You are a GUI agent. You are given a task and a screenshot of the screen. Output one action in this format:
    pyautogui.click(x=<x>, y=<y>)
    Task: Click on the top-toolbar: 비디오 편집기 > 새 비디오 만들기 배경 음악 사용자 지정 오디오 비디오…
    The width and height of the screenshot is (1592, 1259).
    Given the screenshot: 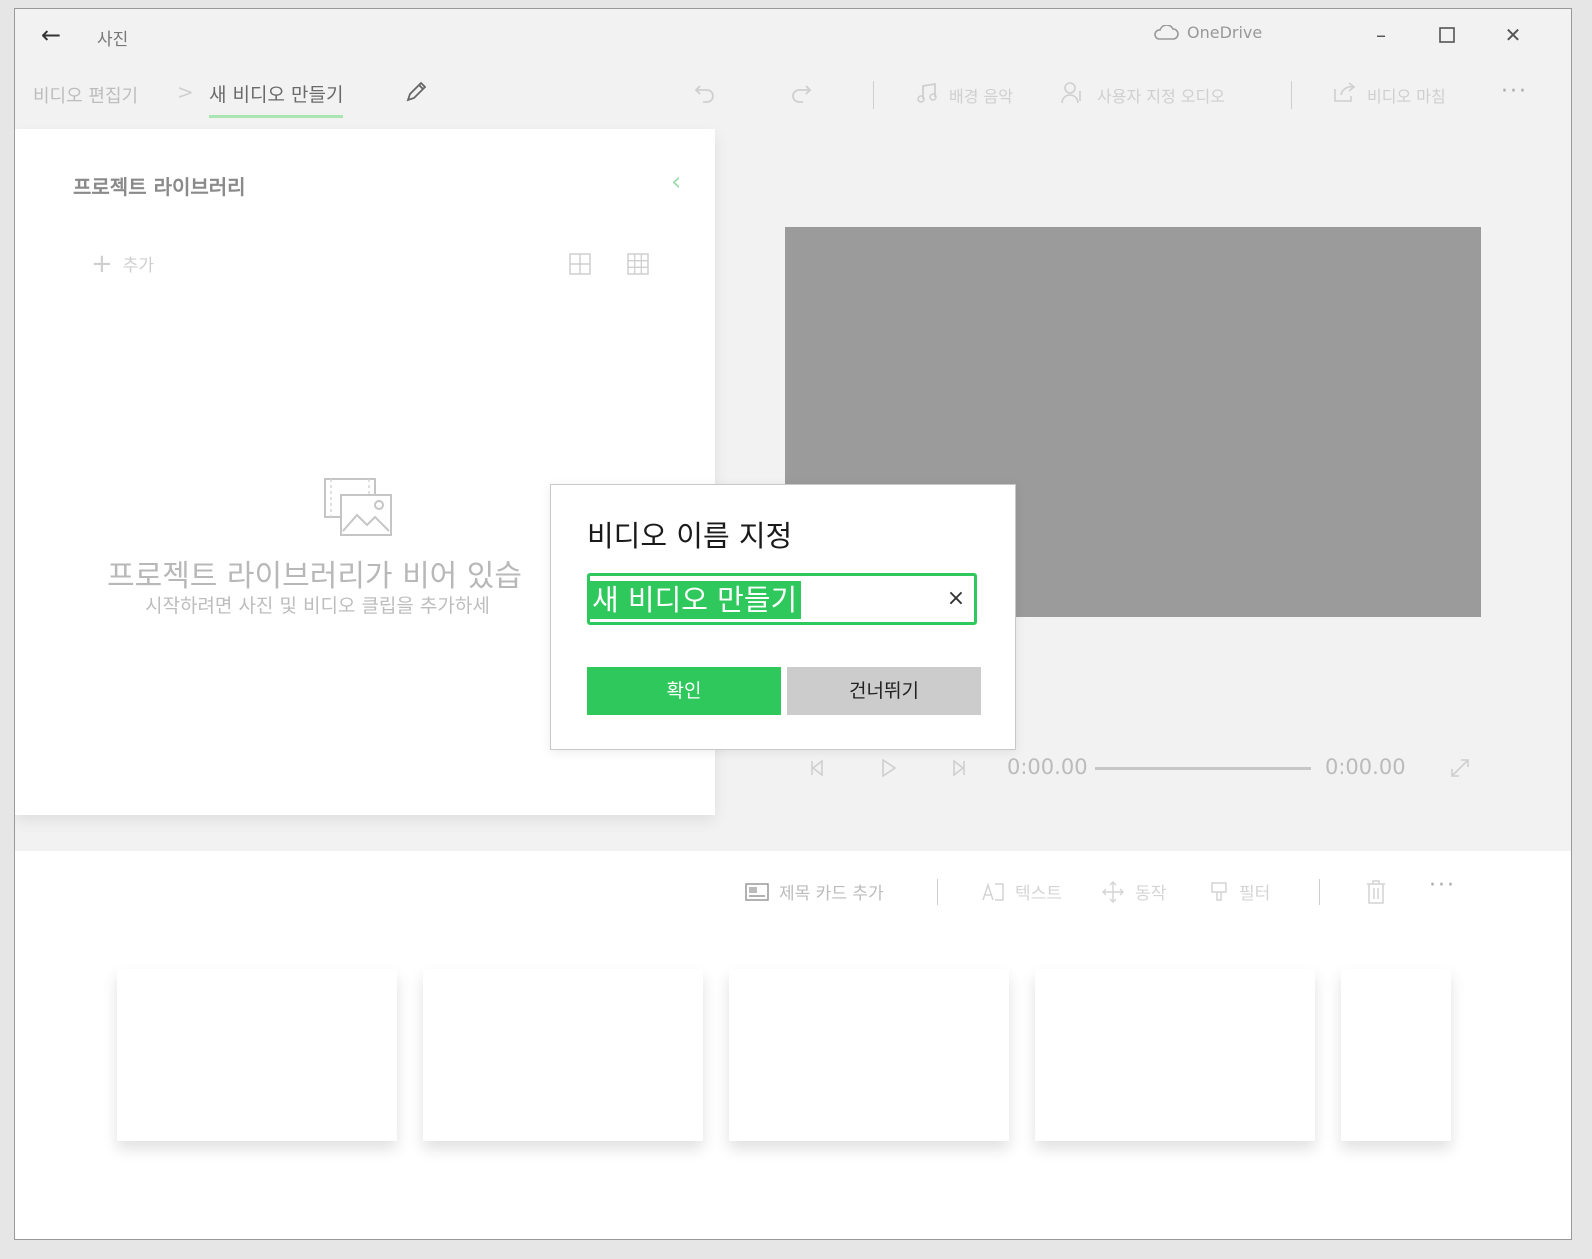 What is the action you would take?
    pyautogui.click(x=793, y=95)
    